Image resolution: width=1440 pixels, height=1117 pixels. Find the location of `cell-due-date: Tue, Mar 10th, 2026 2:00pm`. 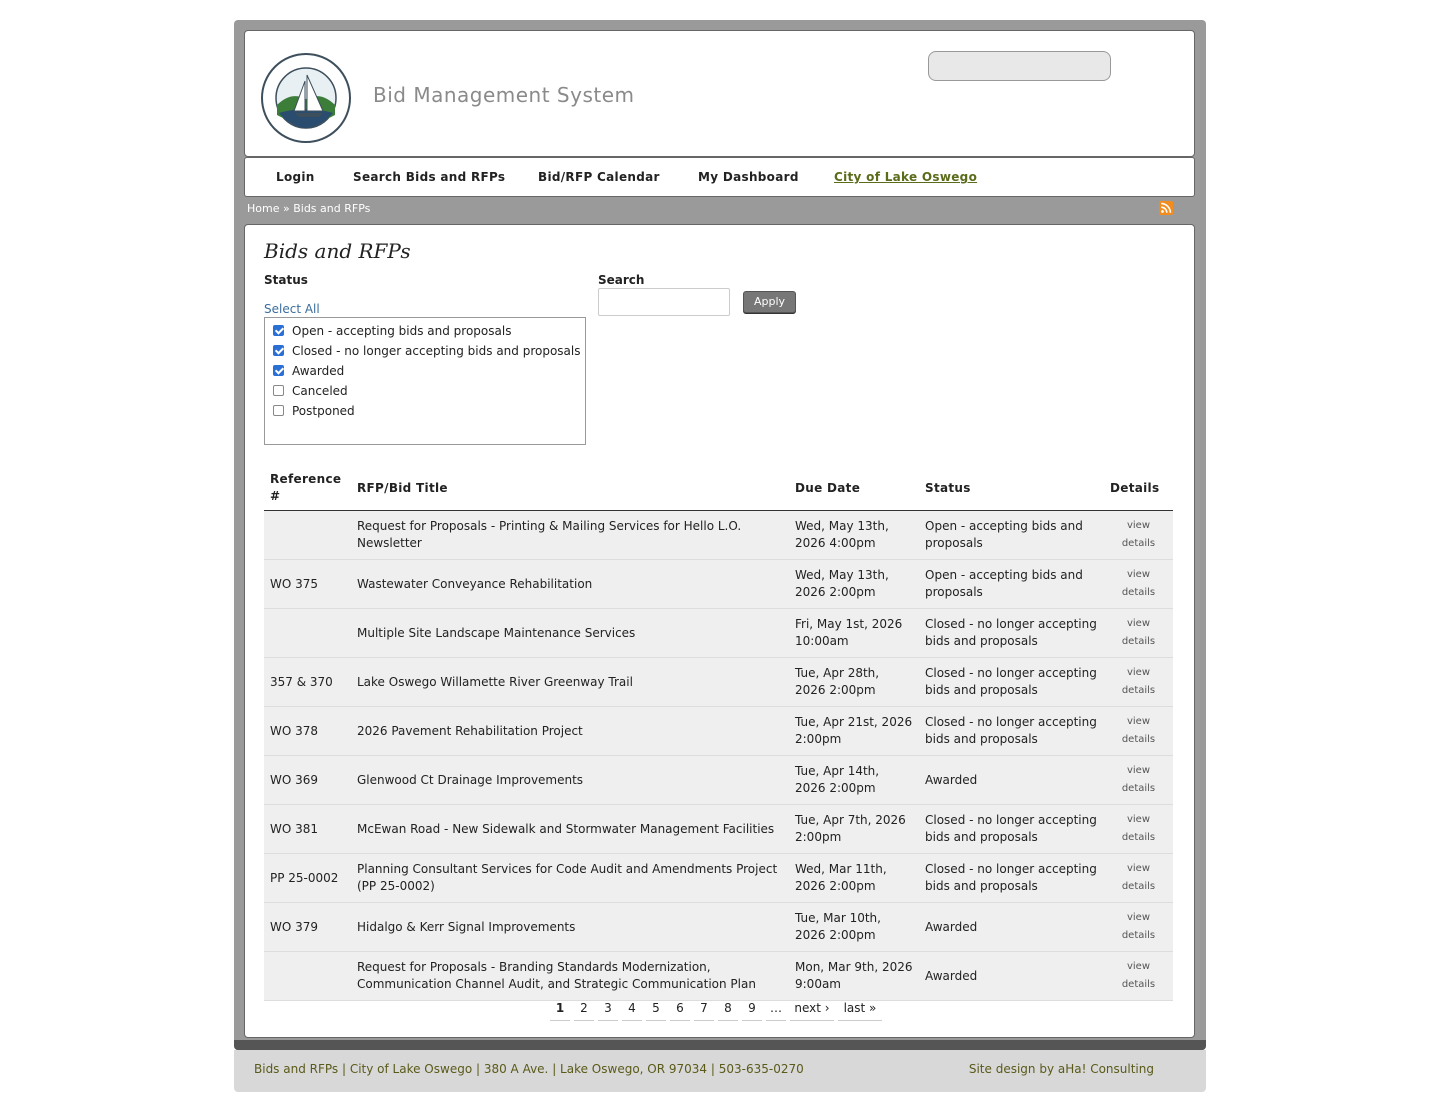

cell-due-date: Tue, Mar 10th, 2026 2:00pm is located at coordinates (854, 927).